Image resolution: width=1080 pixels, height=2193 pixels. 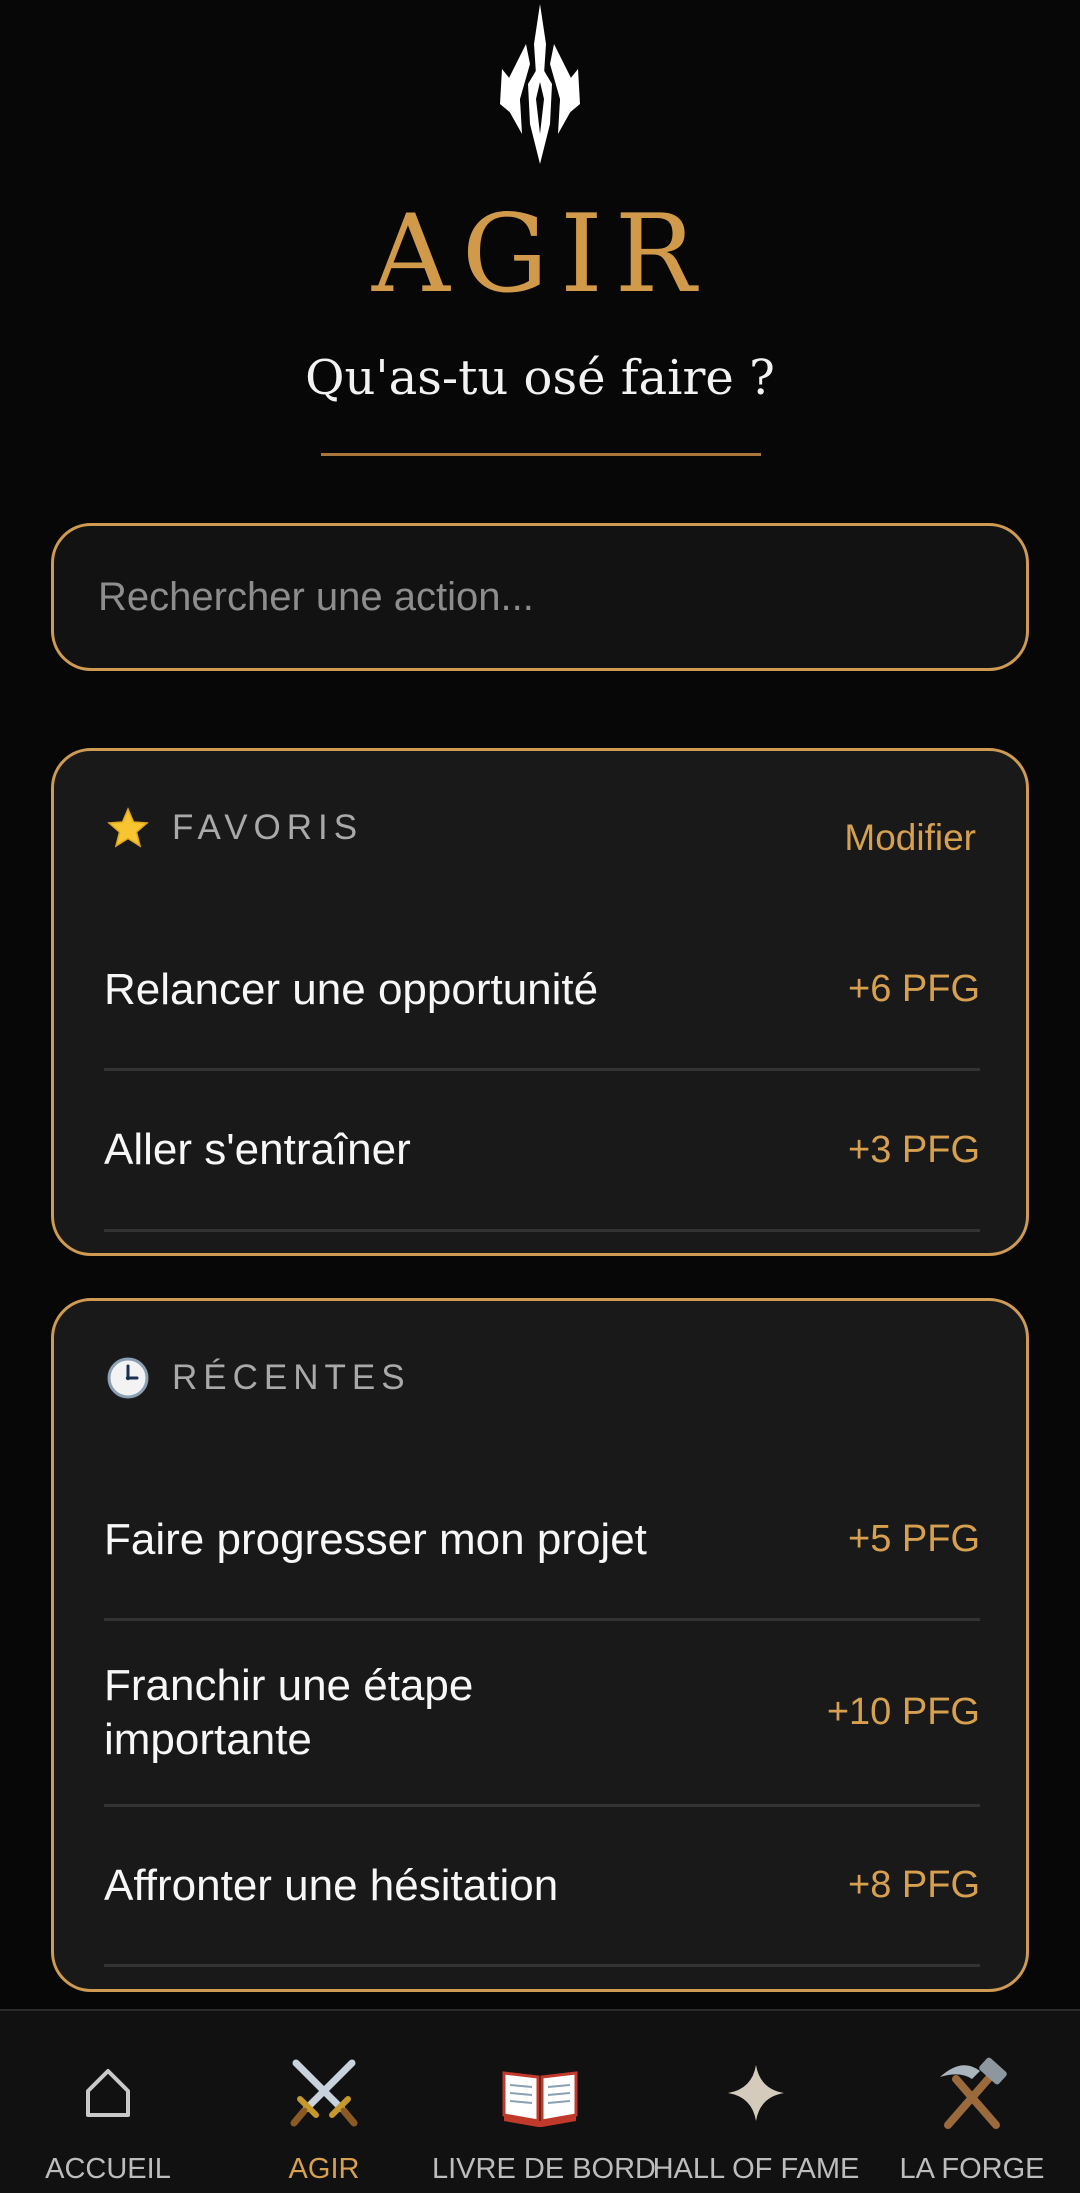 What do you see at coordinates (903, 1712) in the screenshot?
I see `action-points: +10 PFG` at bounding box center [903, 1712].